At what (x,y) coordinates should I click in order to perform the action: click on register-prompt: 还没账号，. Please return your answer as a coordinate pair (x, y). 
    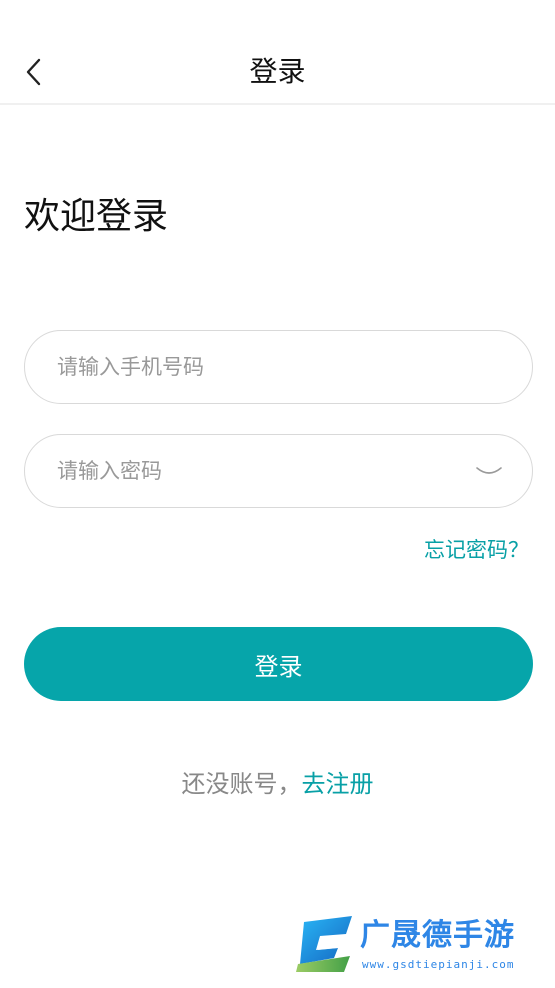
    Looking at the image, I should click on (241, 784).